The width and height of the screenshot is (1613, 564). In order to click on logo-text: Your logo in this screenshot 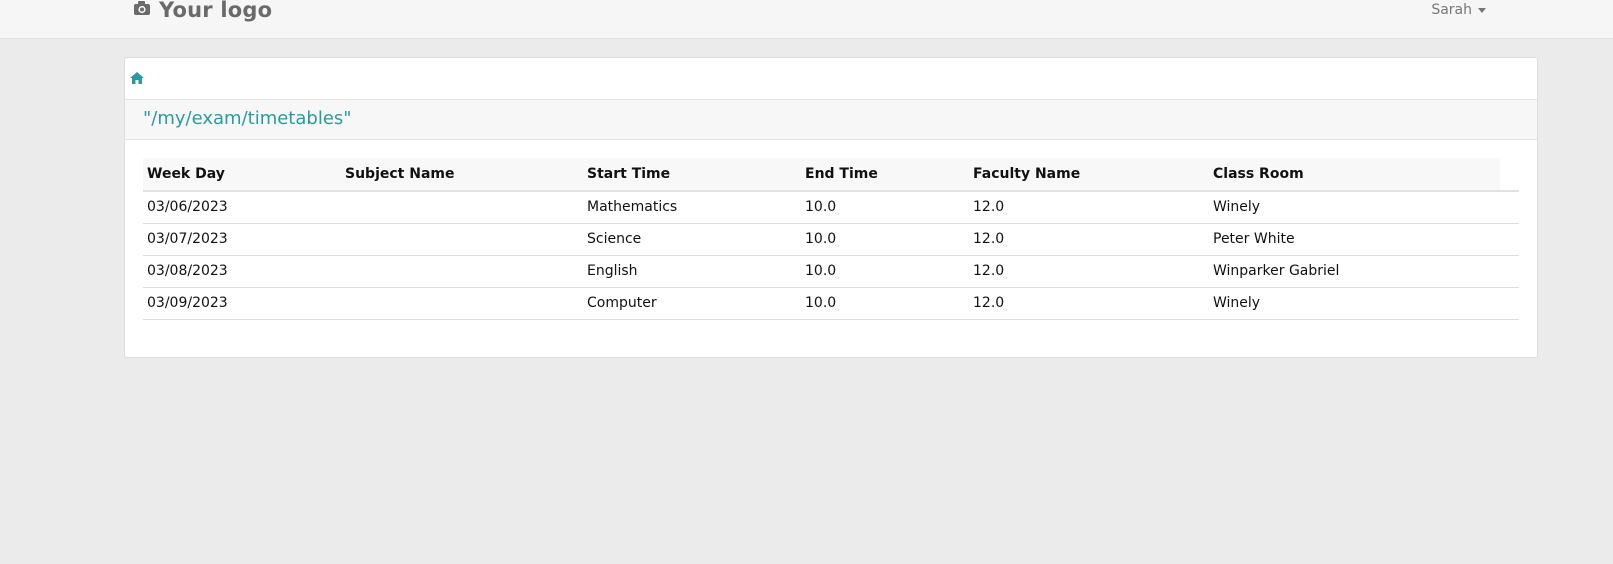, I will do `click(216, 11)`.